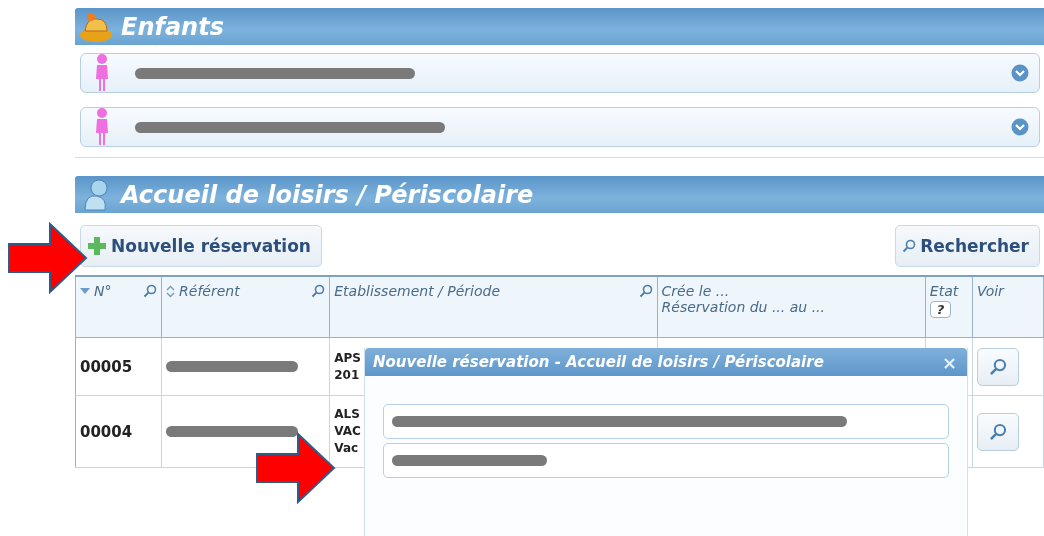 The width and height of the screenshot is (1044, 536). I want to click on table-cell: 00005, so click(118, 366).